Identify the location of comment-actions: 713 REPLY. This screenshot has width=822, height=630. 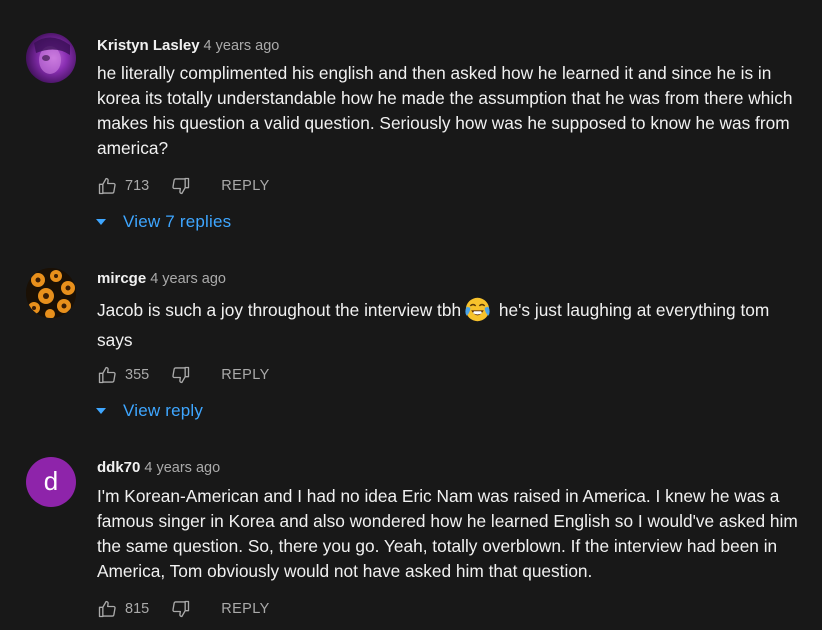
(183, 186).